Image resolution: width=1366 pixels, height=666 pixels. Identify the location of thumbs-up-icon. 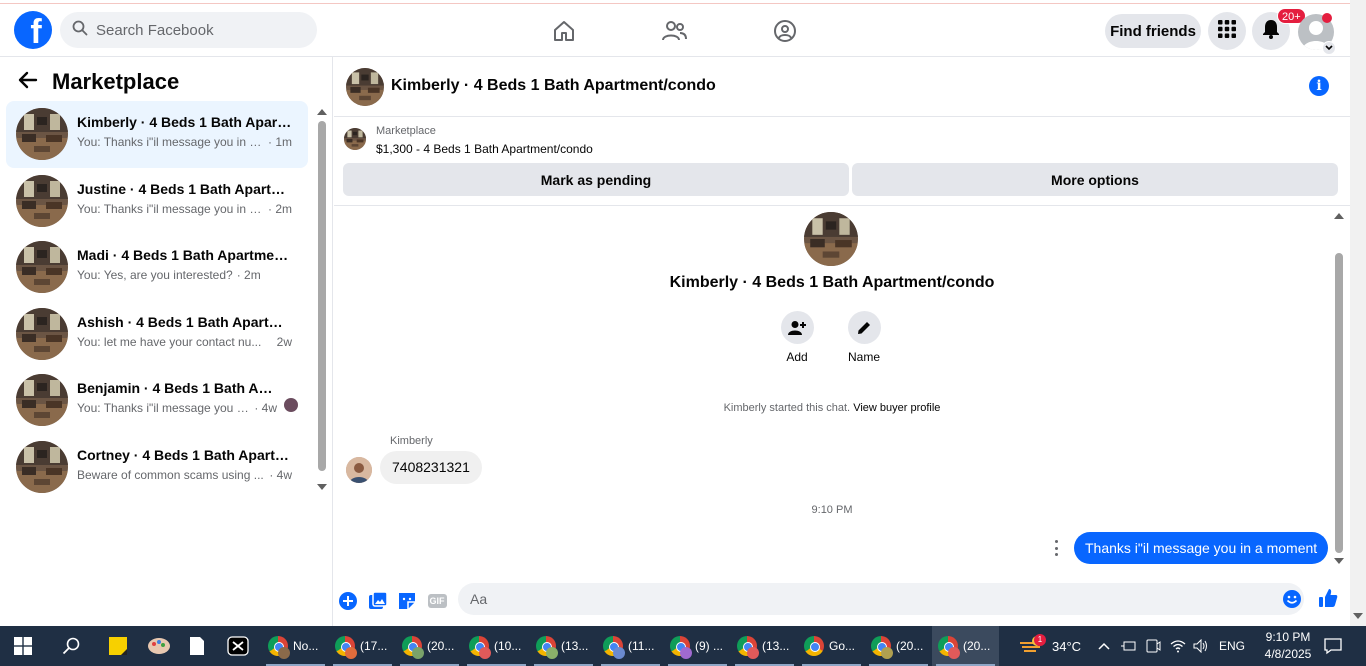
(1328, 598).